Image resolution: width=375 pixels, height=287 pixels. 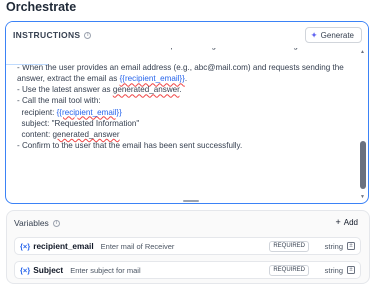 What do you see at coordinates (362, 52) in the screenshot?
I see `scroll-up-arrow-icon: ▲` at bounding box center [362, 52].